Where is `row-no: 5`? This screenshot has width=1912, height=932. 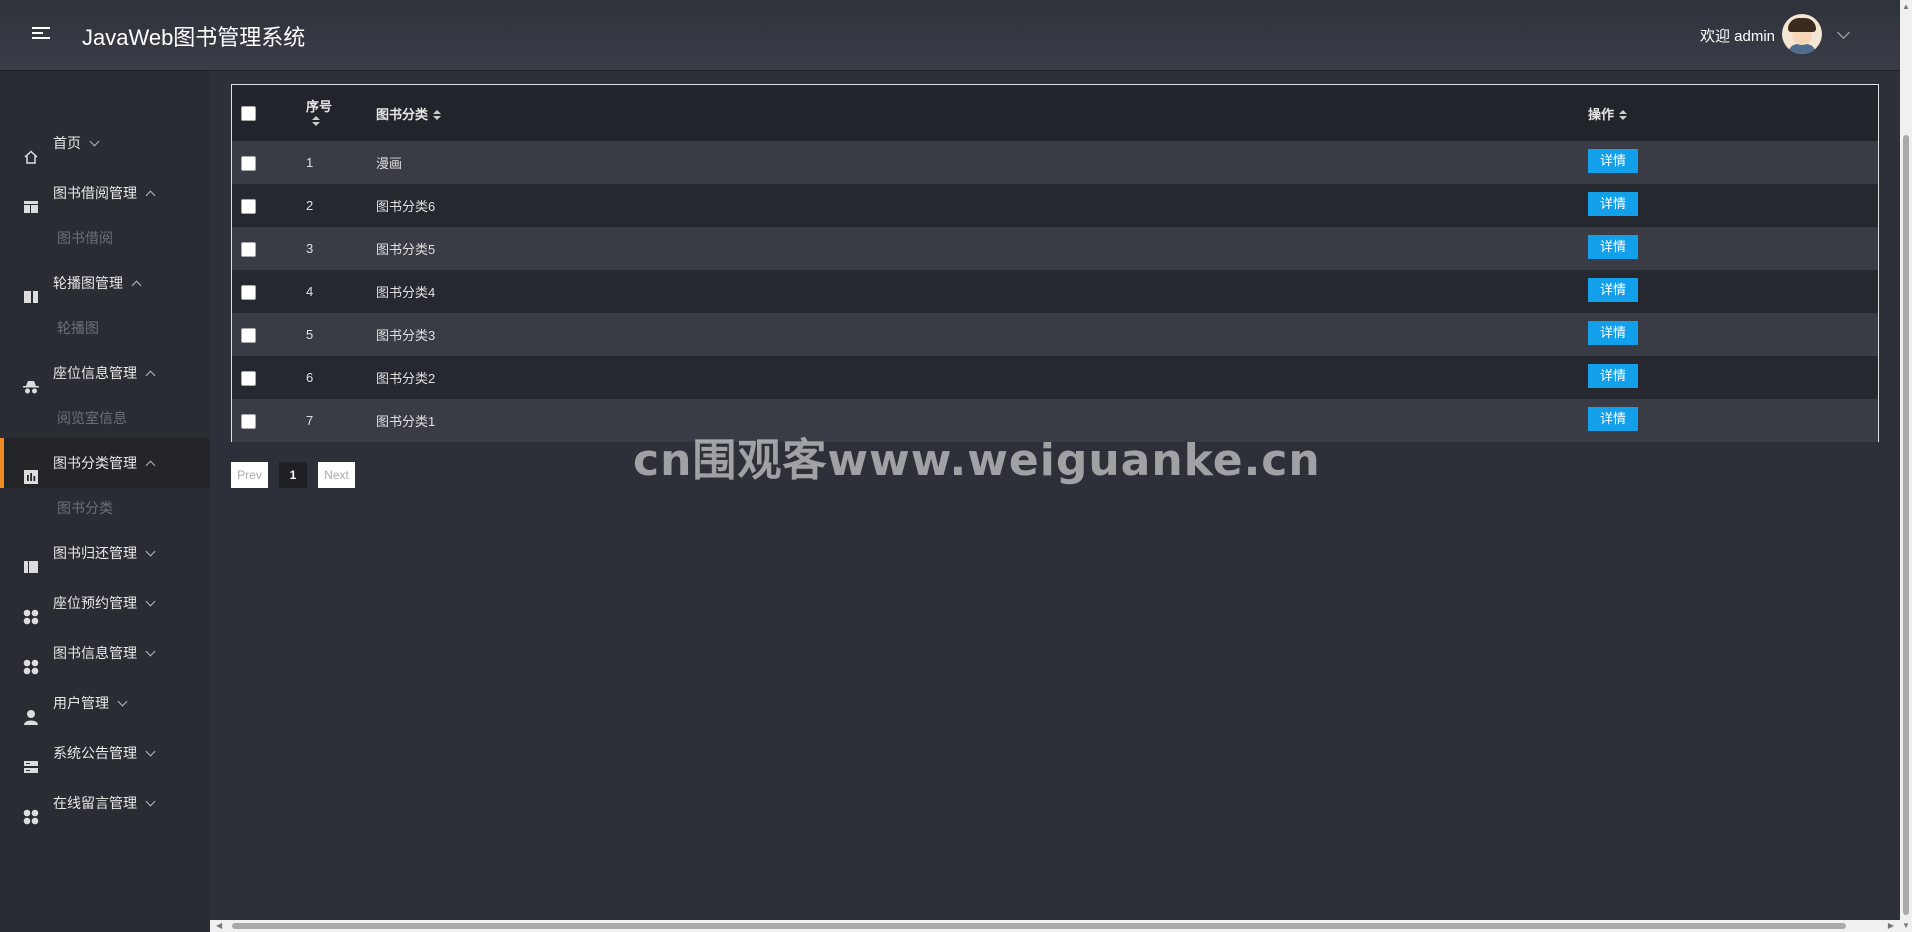 row-no: 5 is located at coordinates (310, 334).